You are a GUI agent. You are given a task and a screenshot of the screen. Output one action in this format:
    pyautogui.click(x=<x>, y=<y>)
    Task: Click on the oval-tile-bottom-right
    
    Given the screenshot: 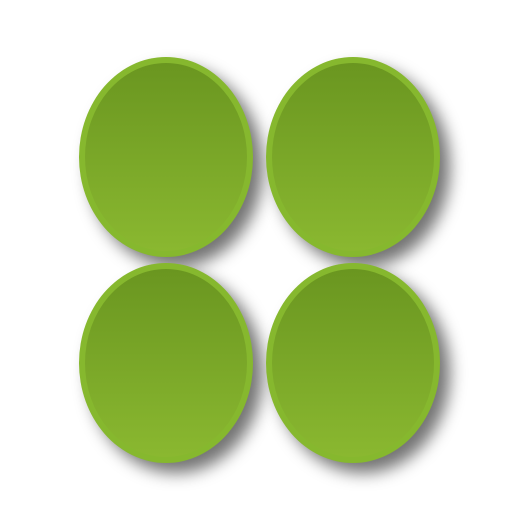 What is the action you would take?
    pyautogui.click(x=358, y=368)
    